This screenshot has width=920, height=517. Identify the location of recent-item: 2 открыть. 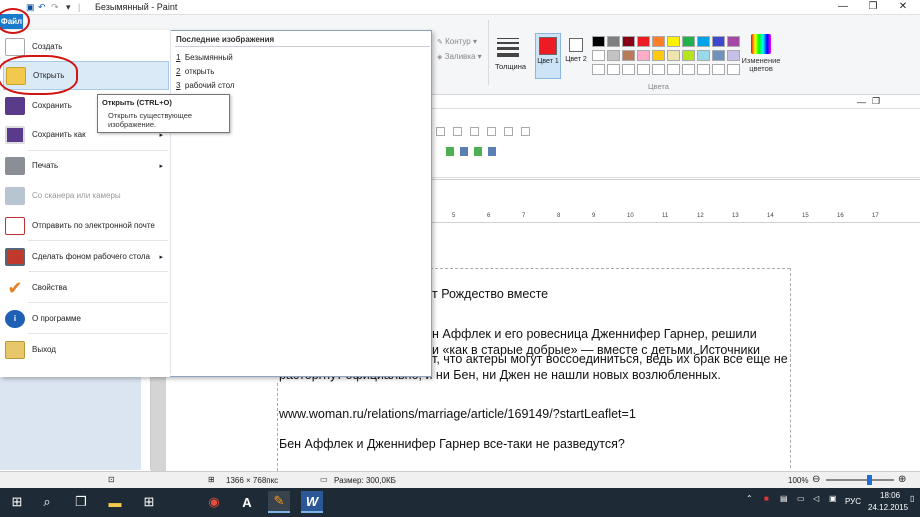
(195, 71).